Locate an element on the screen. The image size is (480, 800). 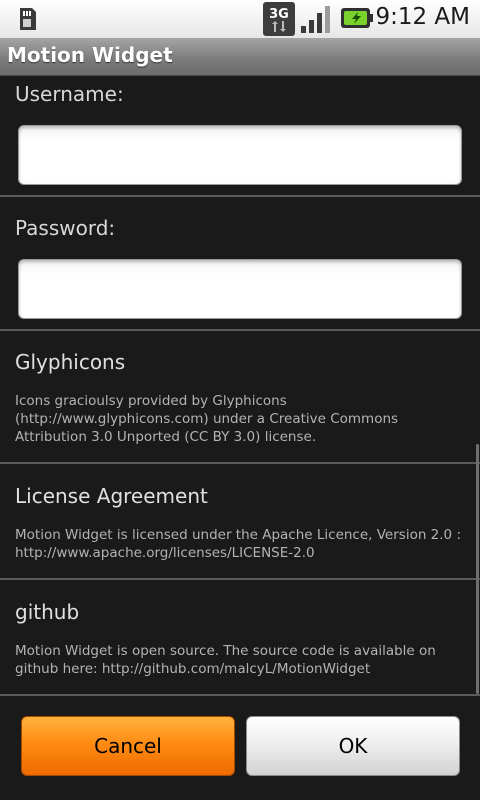
3g-icon: 3G is located at coordinates (279, 21).